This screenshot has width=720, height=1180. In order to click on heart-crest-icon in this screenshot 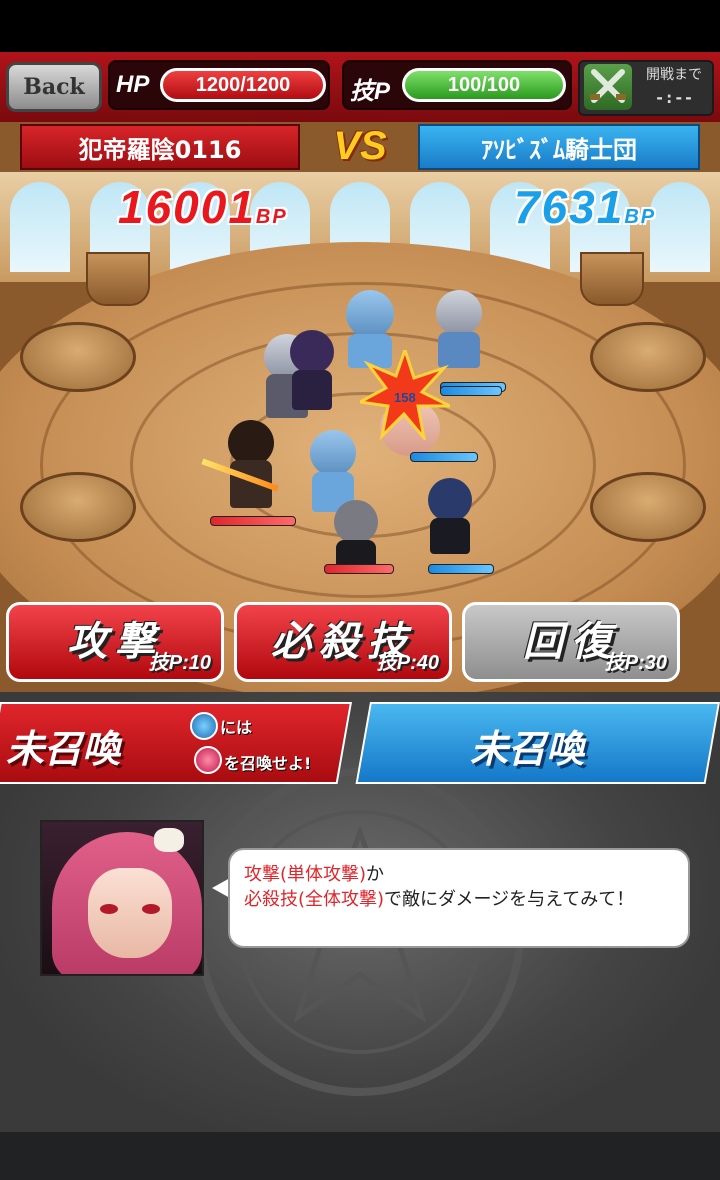, I will do `click(208, 760)`.